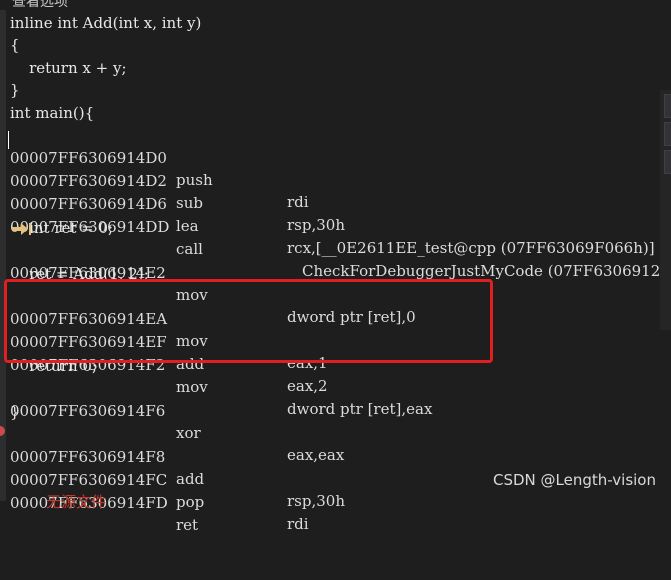 The width and height of the screenshot is (671, 580). What do you see at coordinates (68, 68) in the screenshot?
I see `source-line-3: return x + y;` at bounding box center [68, 68].